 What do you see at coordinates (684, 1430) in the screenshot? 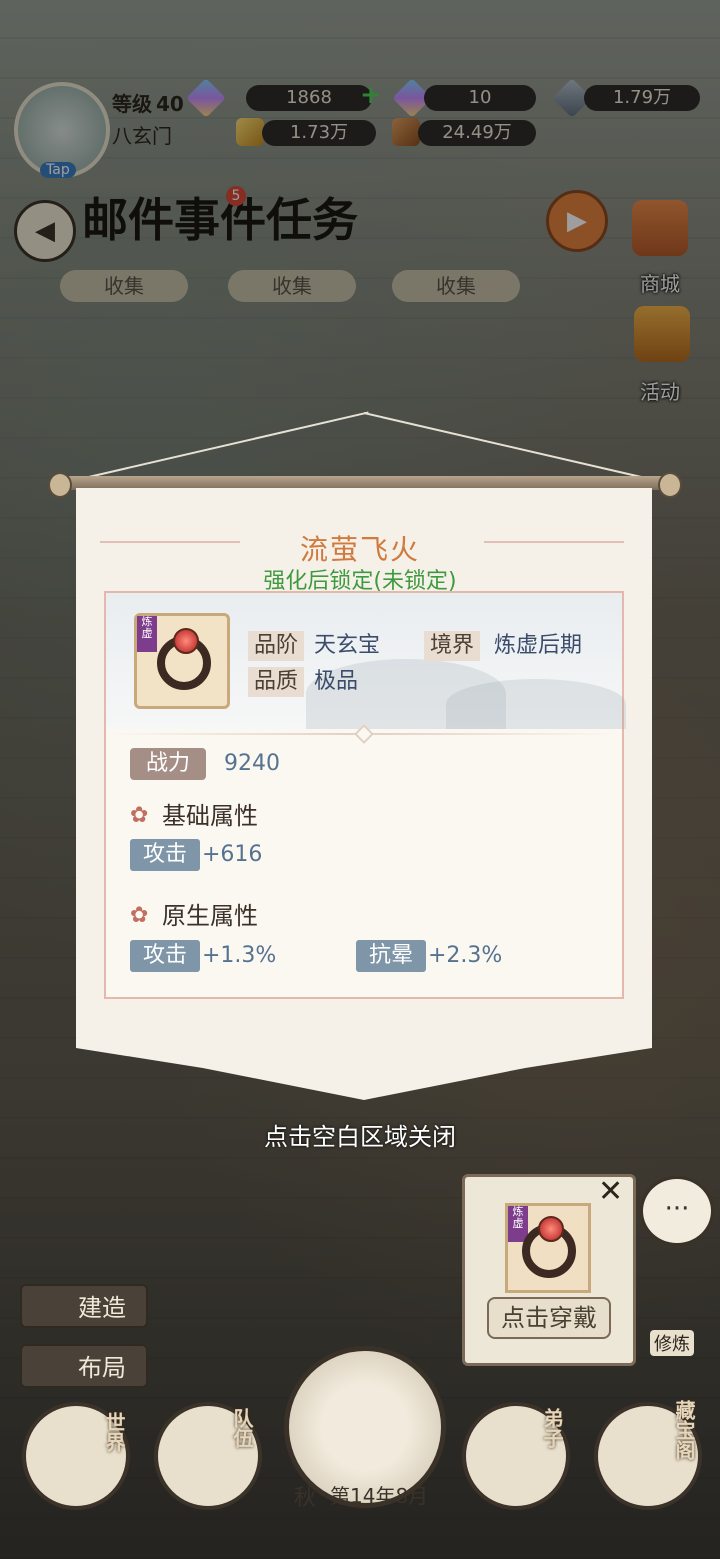
I see `treasure-label: 藏宝阁` at bounding box center [684, 1430].